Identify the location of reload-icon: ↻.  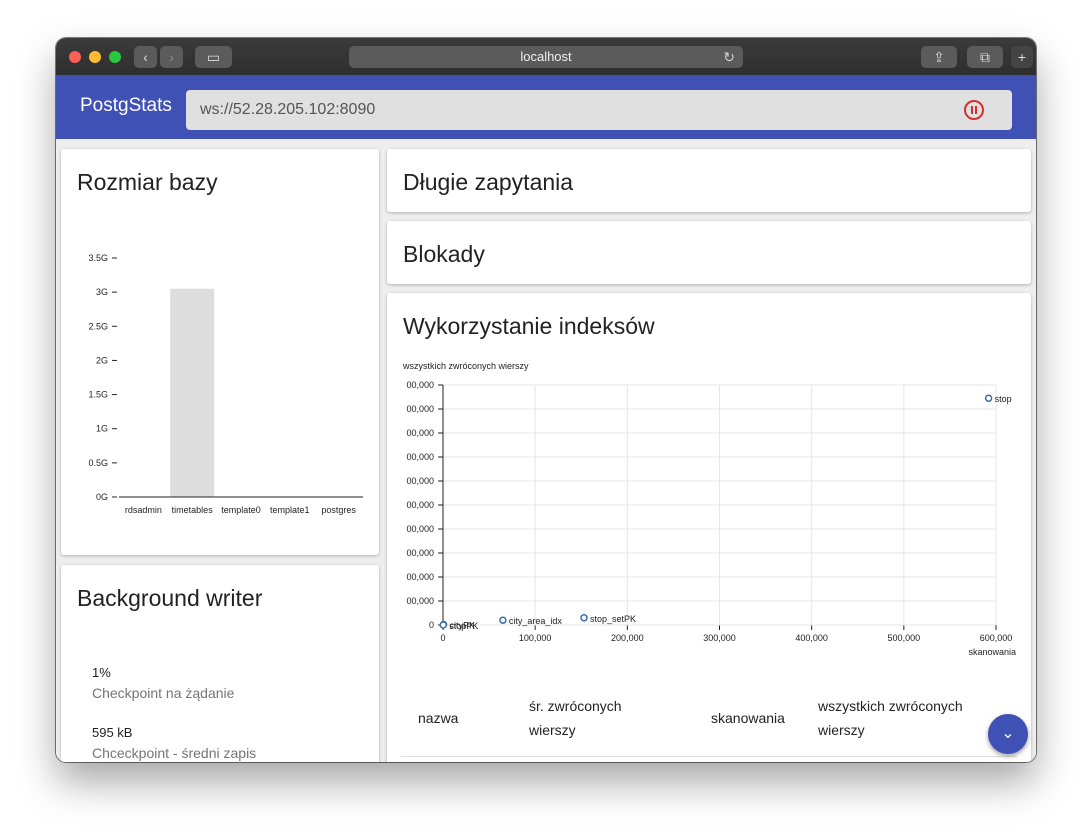
(729, 57).